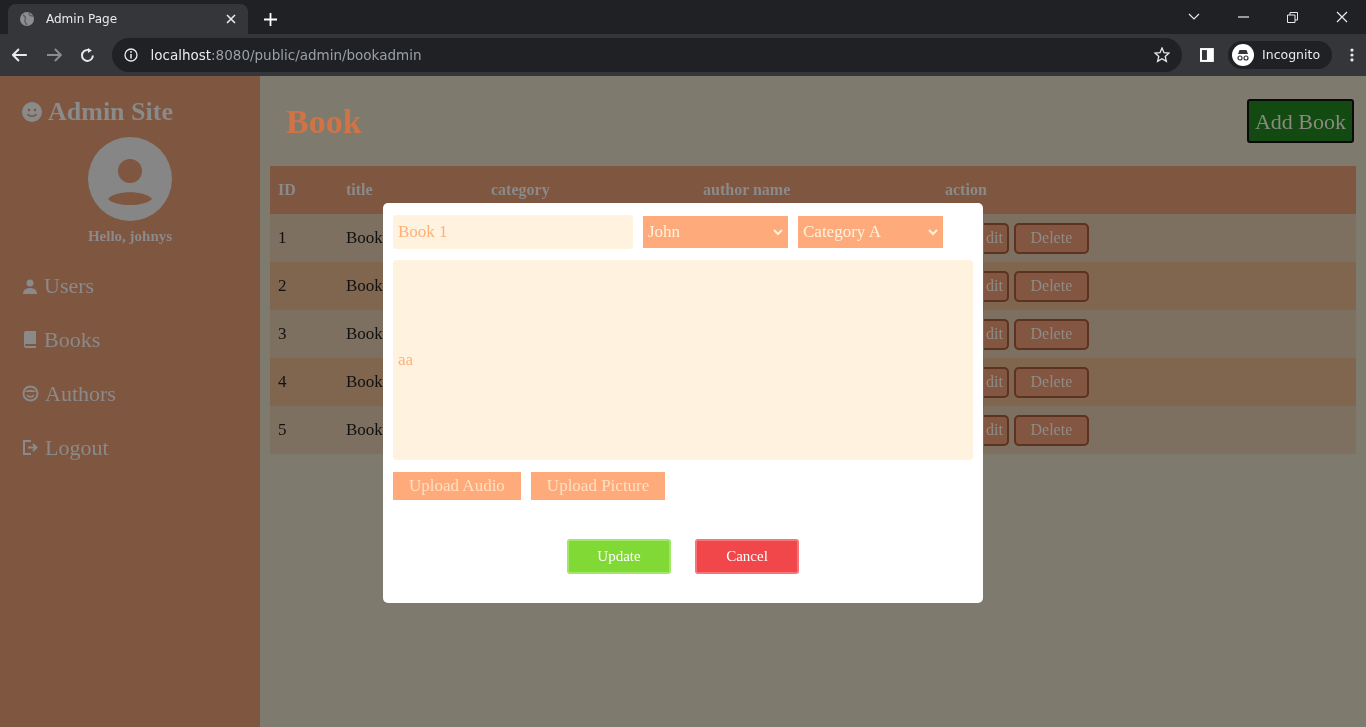 The width and height of the screenshot is (1366, 727). I want to click on description-textarea: aa, so click(683, 360).